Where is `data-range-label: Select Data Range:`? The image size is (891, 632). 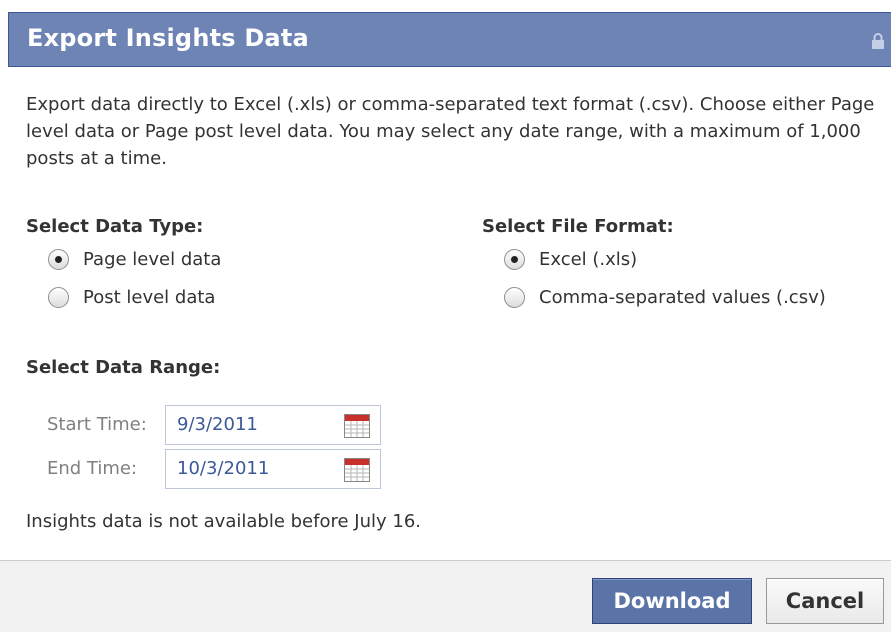
data-range-label: Select Data Range: is located at coordinates (123, 367).